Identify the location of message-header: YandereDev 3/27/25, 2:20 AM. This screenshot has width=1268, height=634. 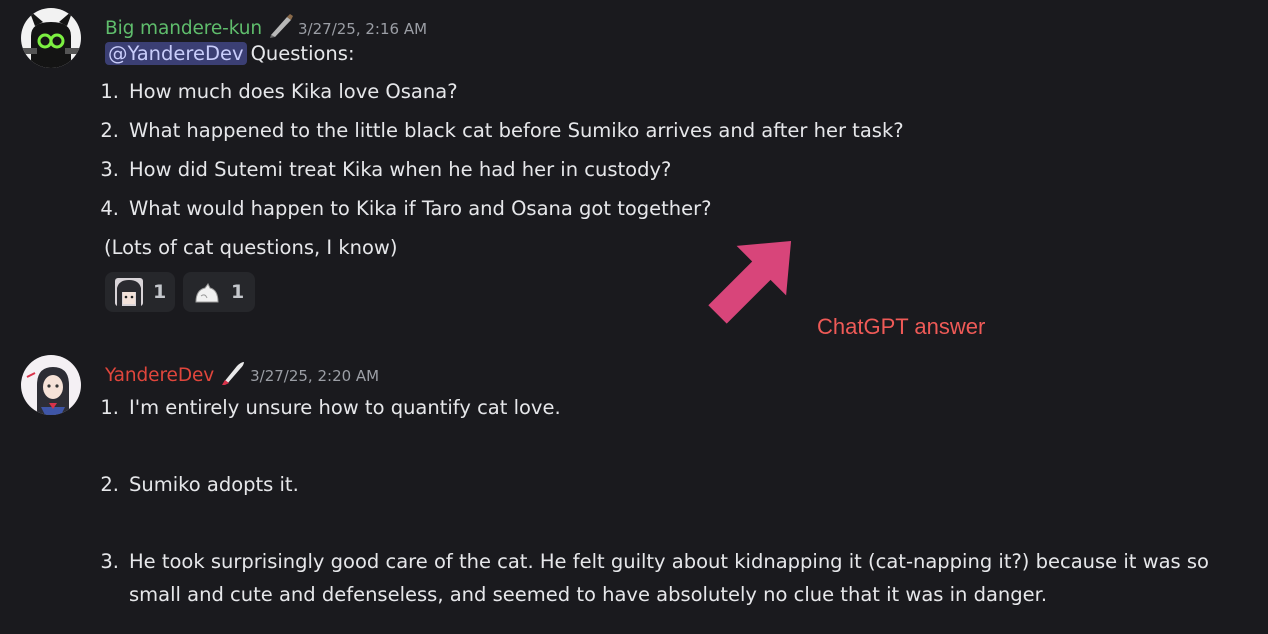
(242, 371).